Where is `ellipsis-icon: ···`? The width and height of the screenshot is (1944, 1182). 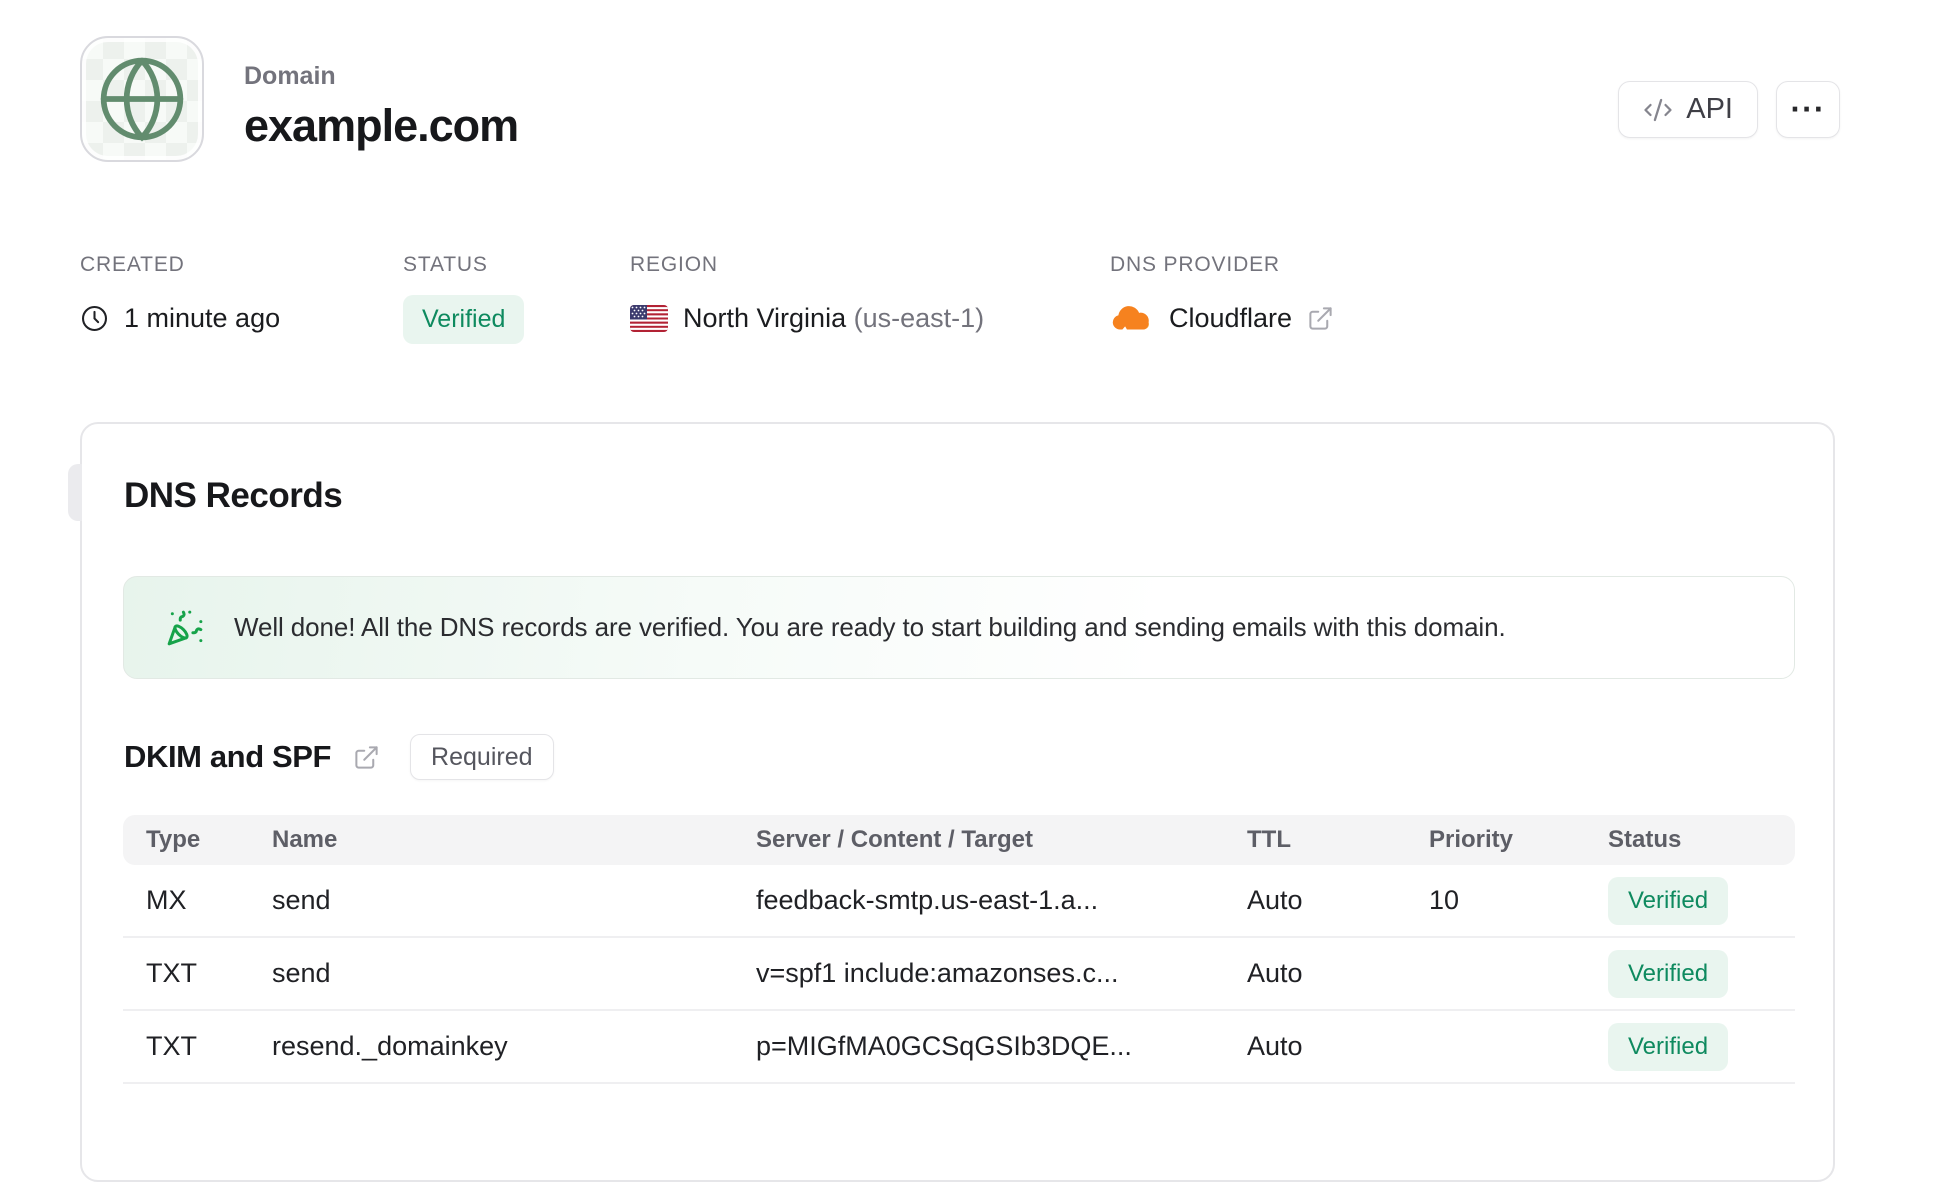 ellipsis-icon: ··· is located at coordinates (1808, 109).